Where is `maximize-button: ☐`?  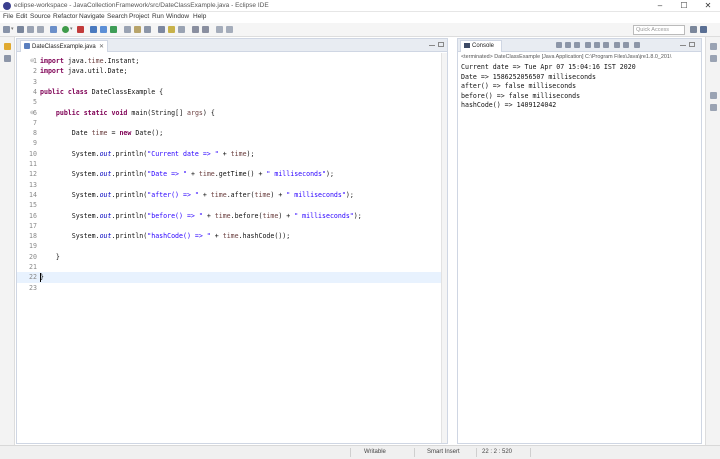 maximize-button: ☐ is located at coordinates (684, 6).